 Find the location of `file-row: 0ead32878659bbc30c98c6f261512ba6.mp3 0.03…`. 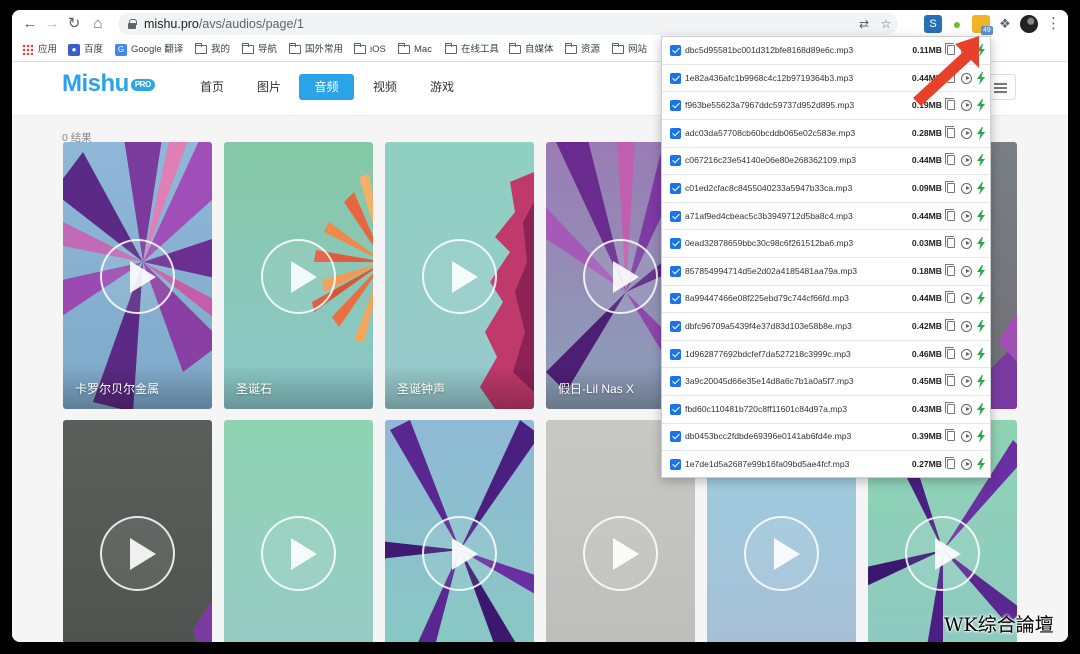

file-row: 0ead32878659bbc30c98c6f261512ba6.mp3 0.03… is located at coordinates (826, 244).